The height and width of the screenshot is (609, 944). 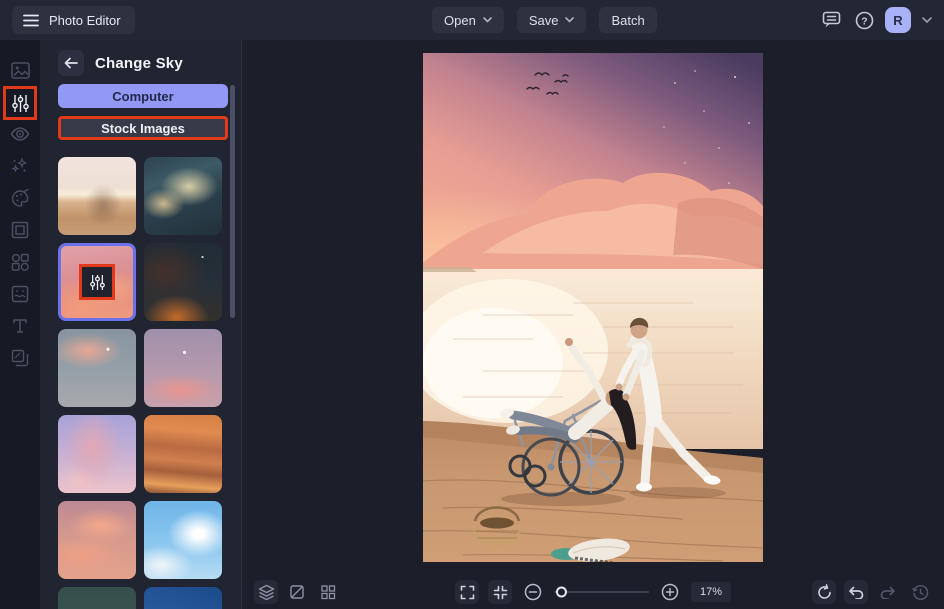 I want to click on undo-button, so click(x=856, y=592).